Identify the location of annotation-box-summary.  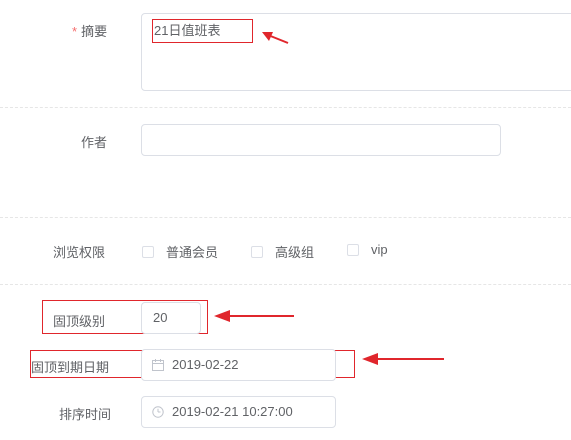
(202, 31).